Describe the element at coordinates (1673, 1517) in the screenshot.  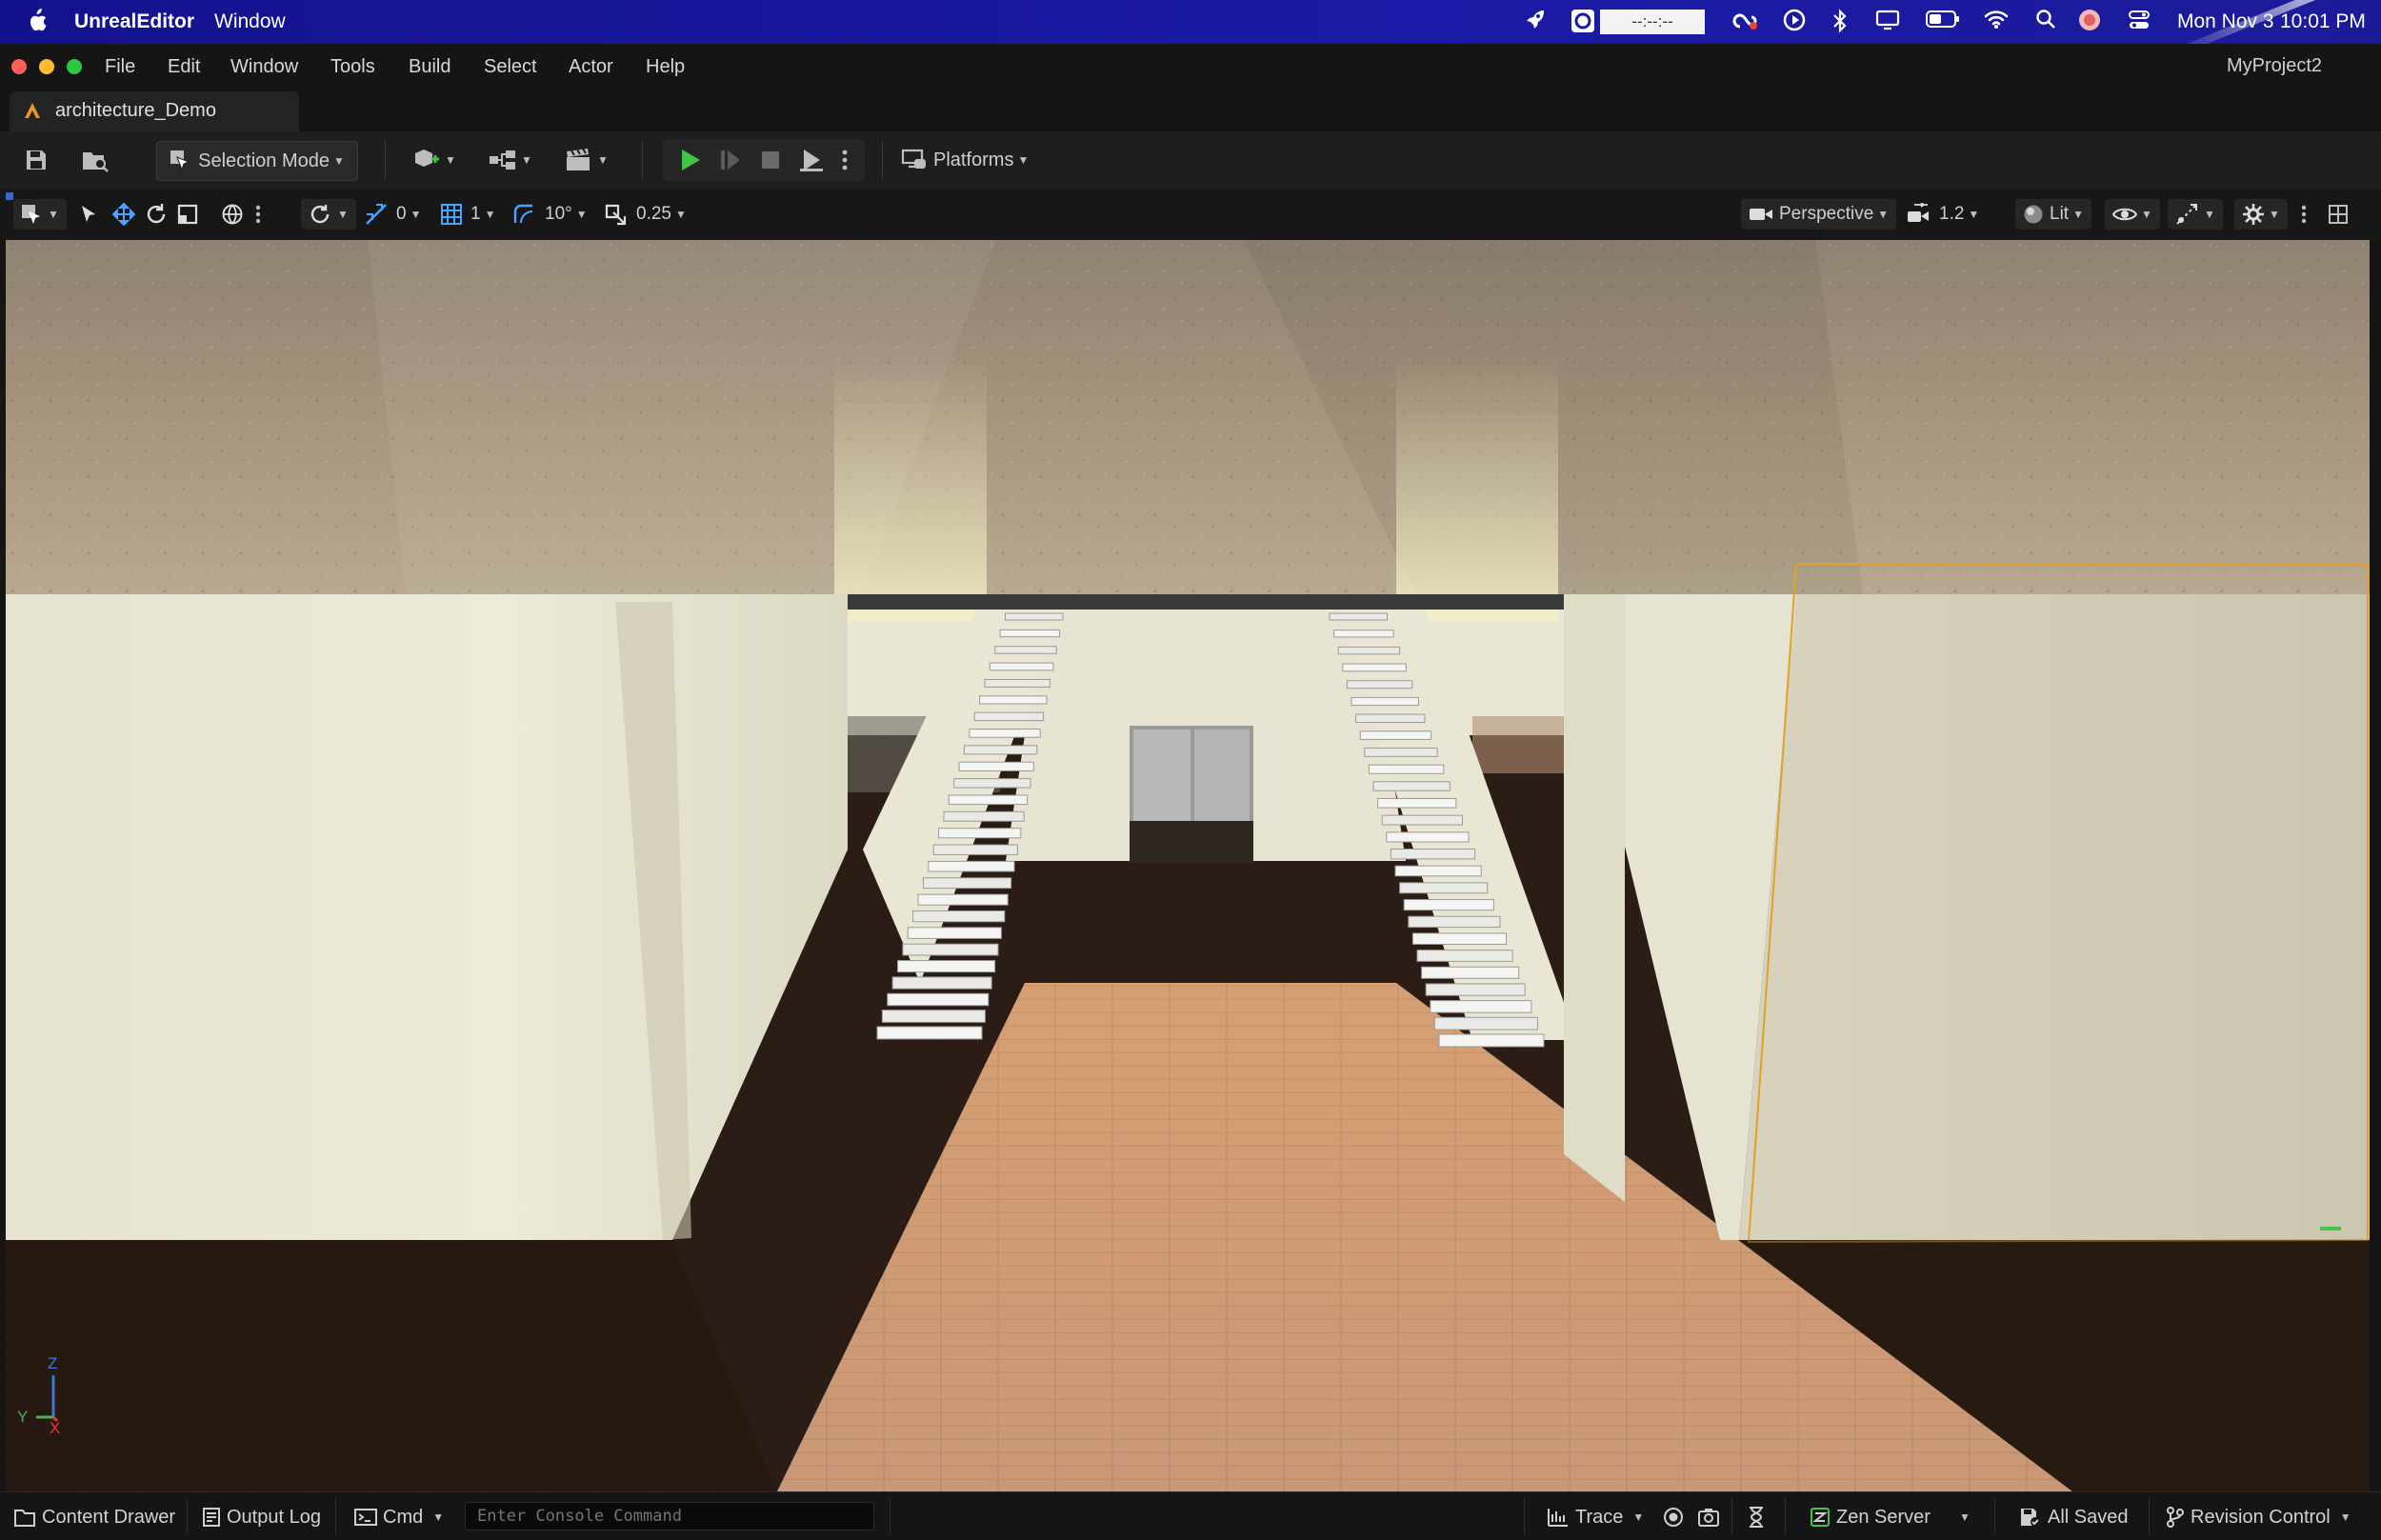
I see `record-trace-button` at that location.